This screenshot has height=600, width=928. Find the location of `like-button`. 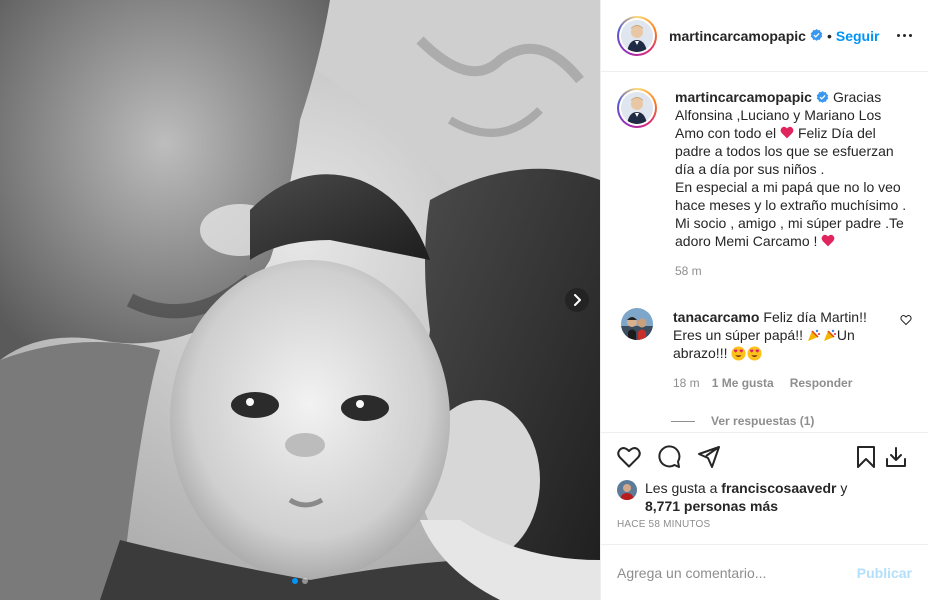

like-button is located at coordinates (637, 457).